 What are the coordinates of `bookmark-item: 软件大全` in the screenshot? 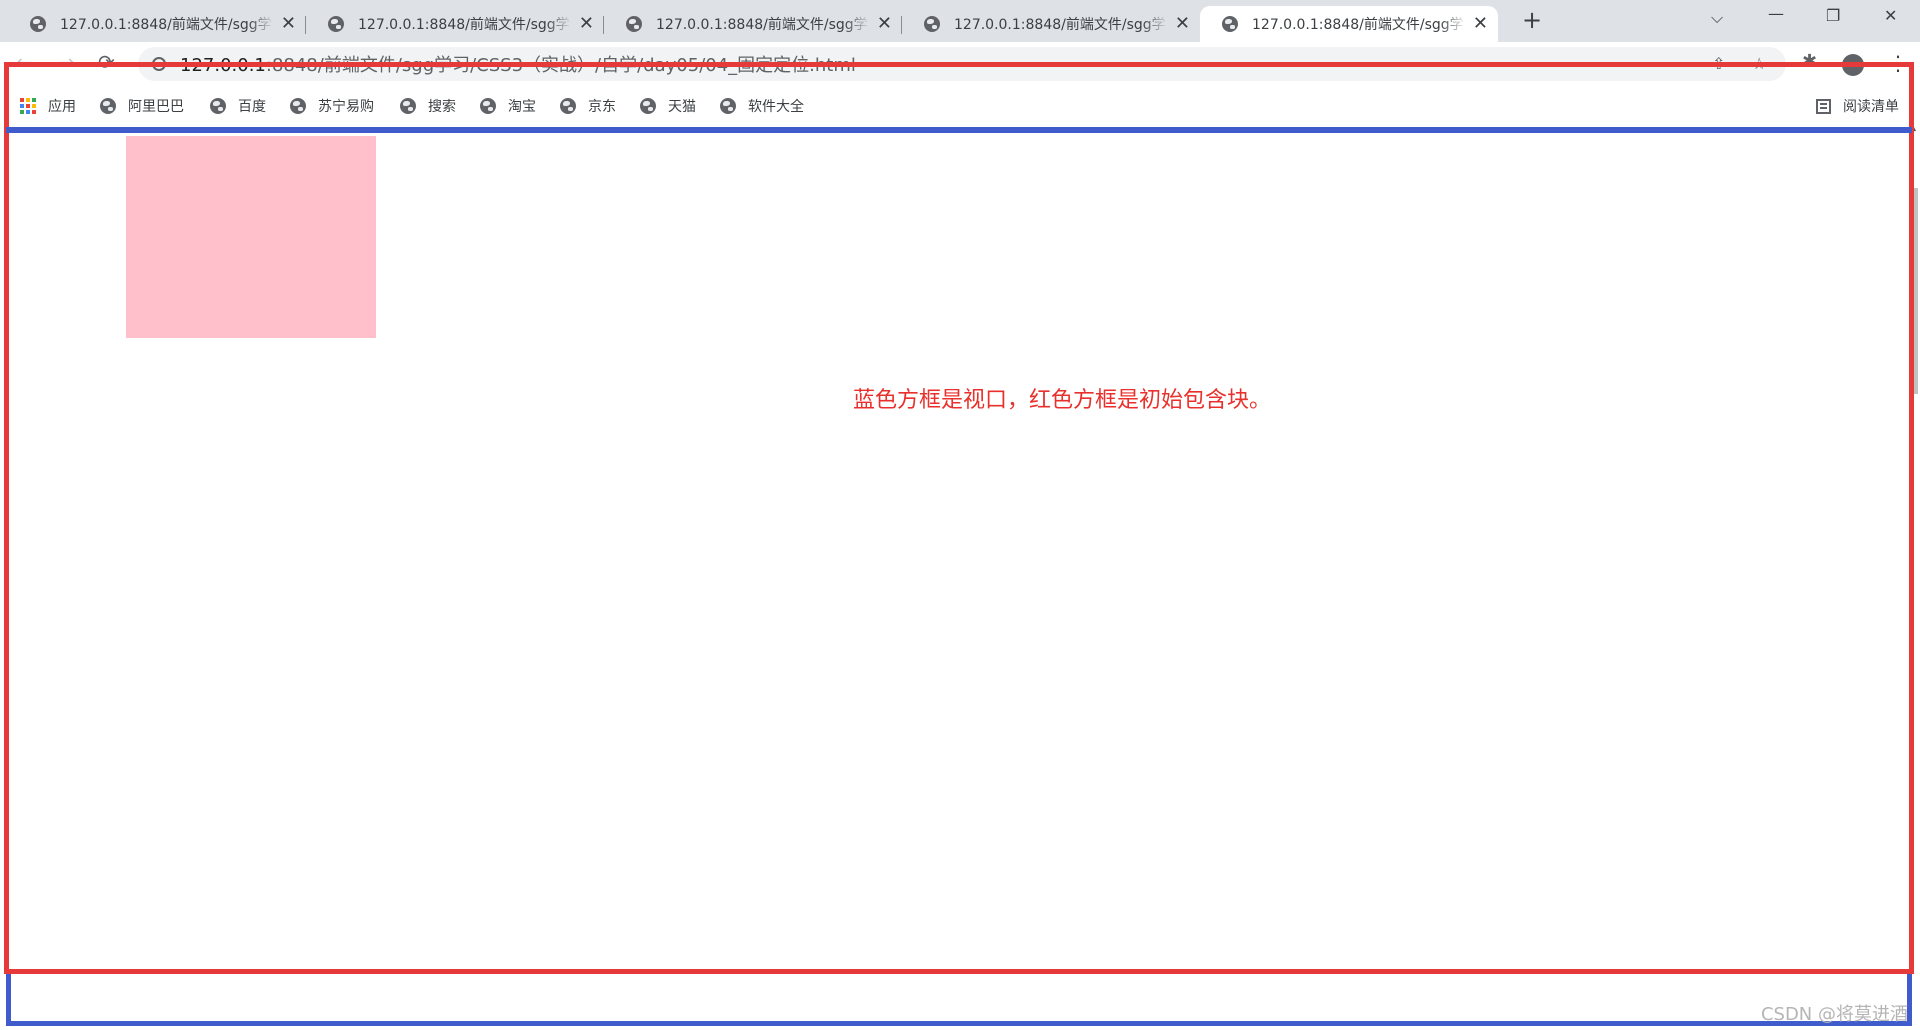 It's located at (762, 106).